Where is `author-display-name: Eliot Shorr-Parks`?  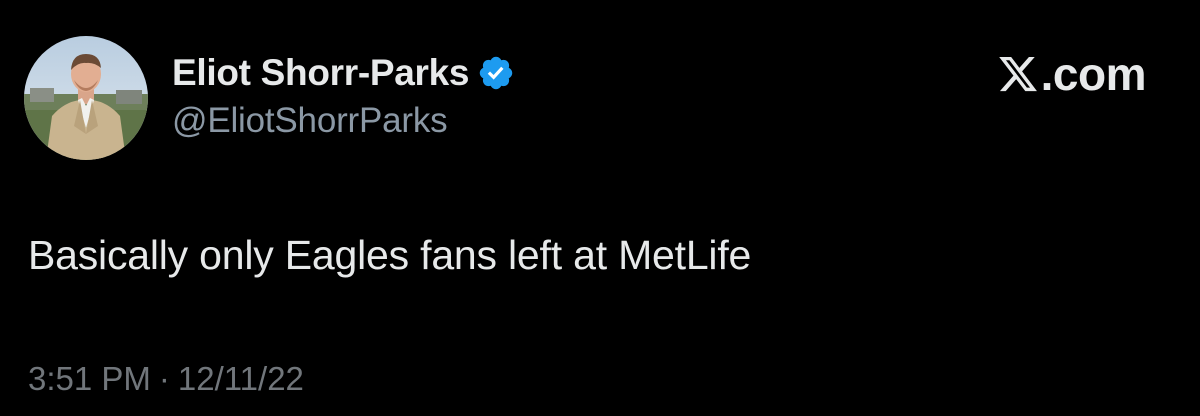
author-display-name: Eliot Shorr-Parks is located at coordinates (320, 73).